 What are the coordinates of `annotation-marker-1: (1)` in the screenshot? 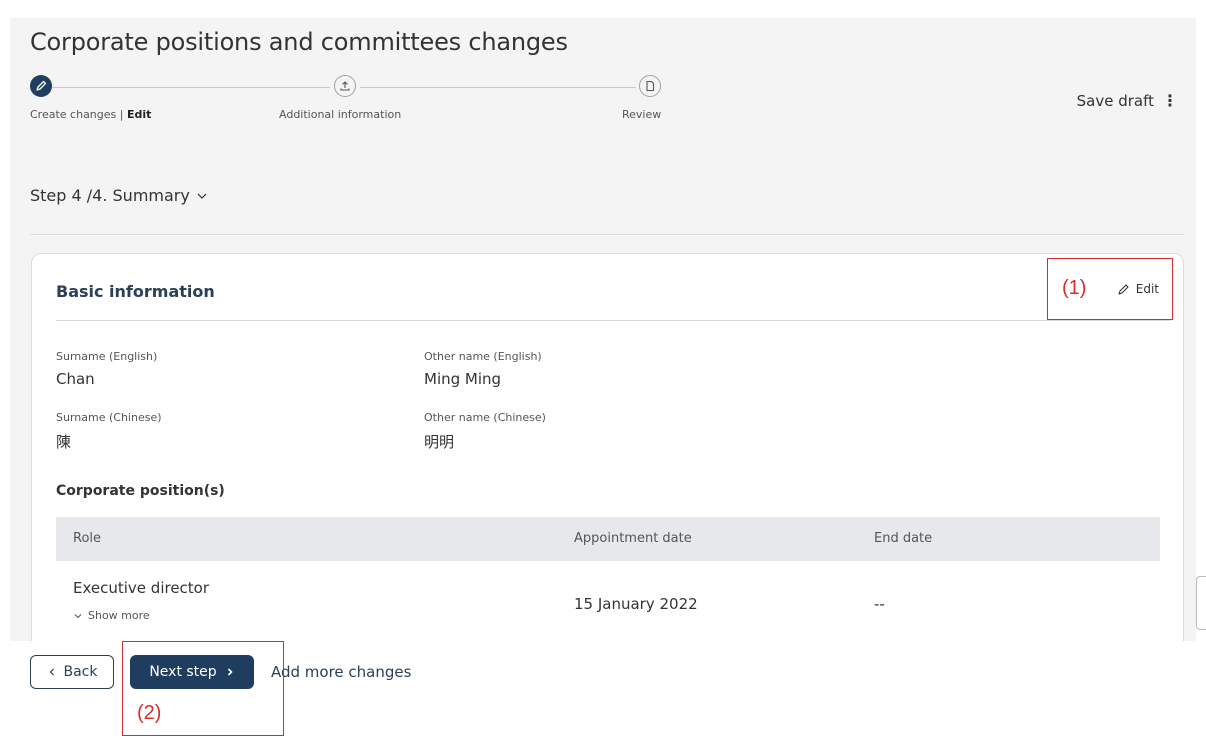 It's located at (1074, 288).